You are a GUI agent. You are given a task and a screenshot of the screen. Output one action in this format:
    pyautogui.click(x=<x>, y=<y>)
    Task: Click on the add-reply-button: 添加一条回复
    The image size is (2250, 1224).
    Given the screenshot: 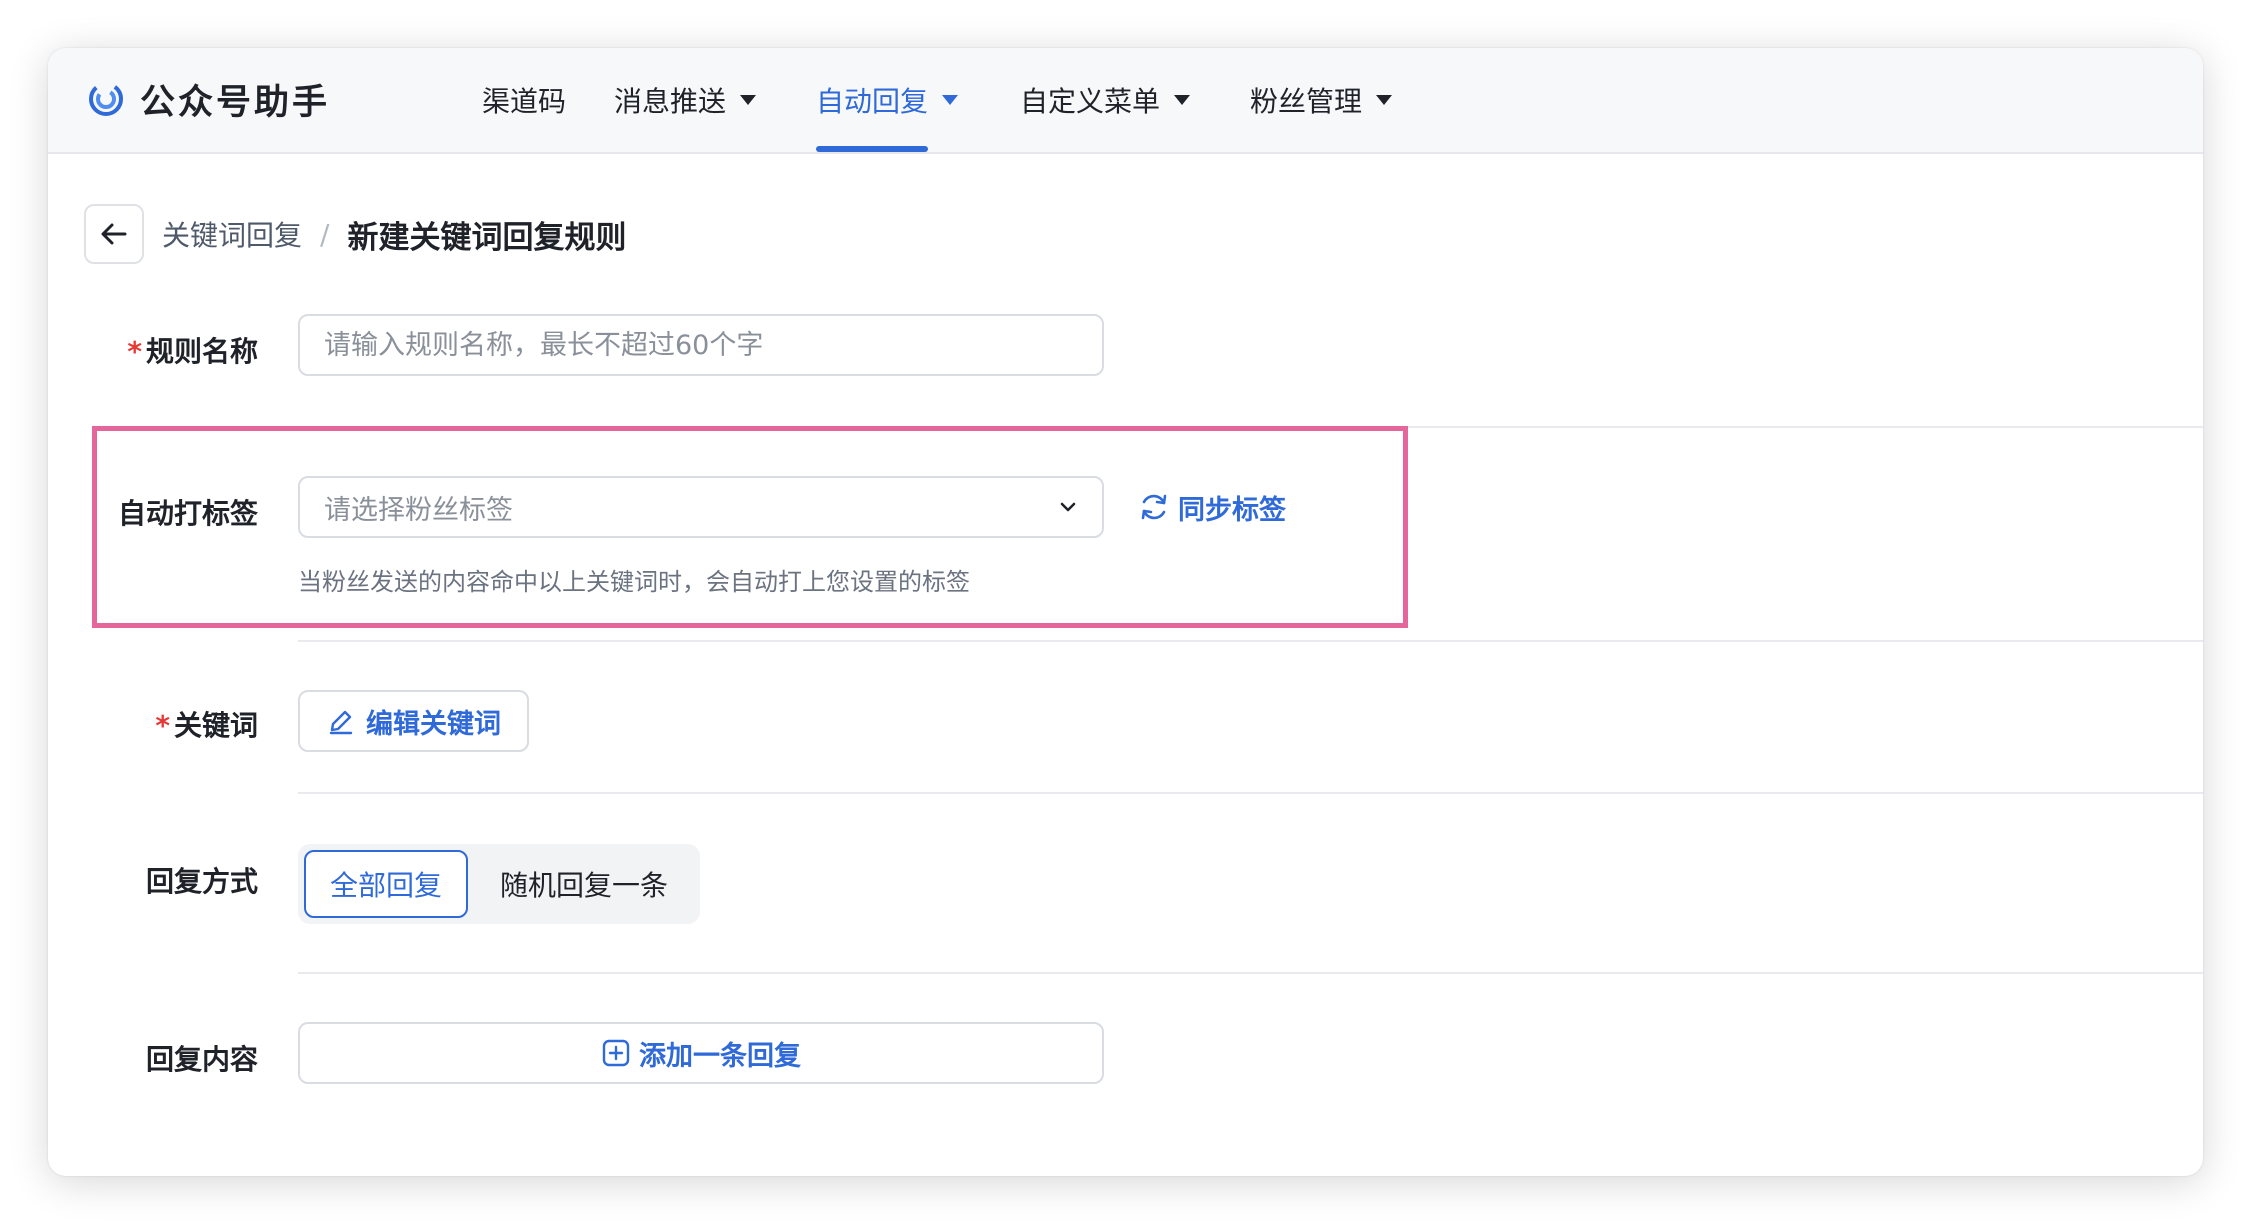 What is the action you would take?
    pyautogui.click(x=701, y=1053)
    